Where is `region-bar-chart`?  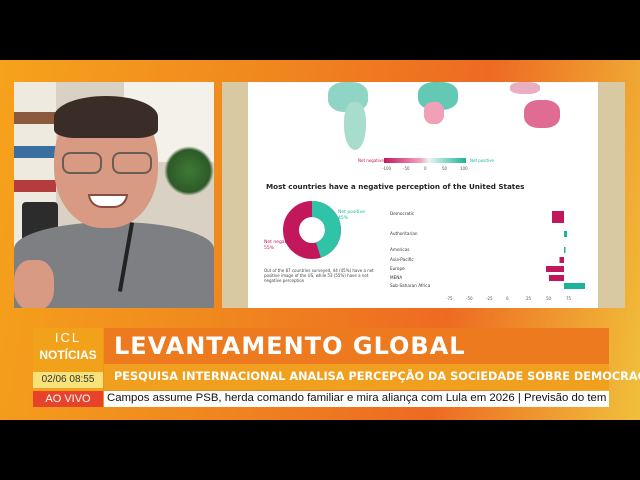 region-bar-chart is located at coordinates (565, 250).